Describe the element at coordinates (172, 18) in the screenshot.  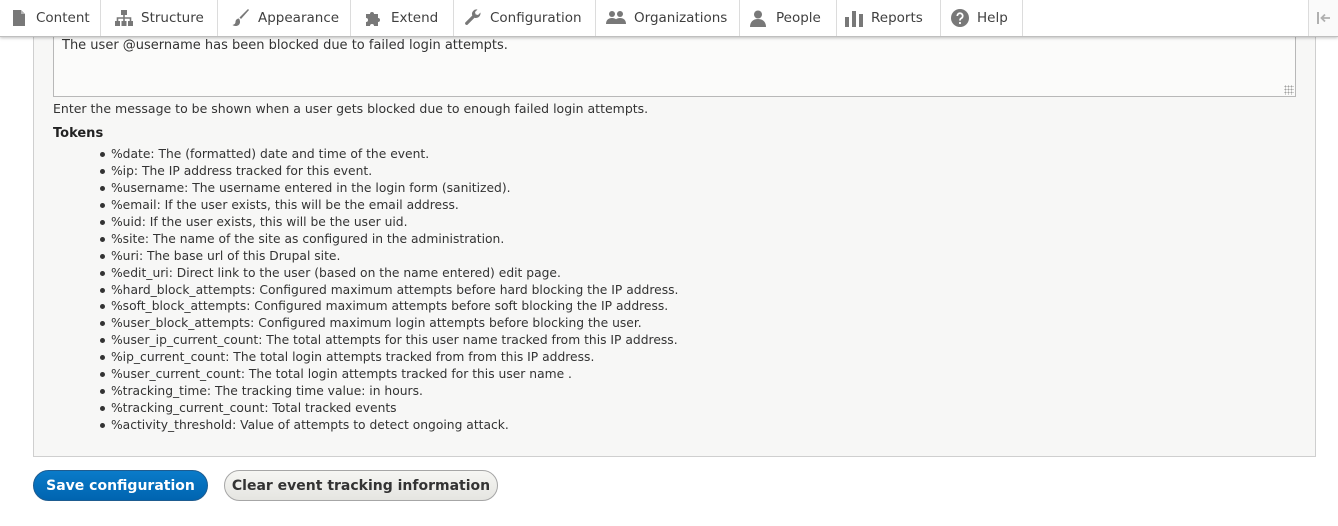
I see `toolbar-item-label: Structure` at that location.